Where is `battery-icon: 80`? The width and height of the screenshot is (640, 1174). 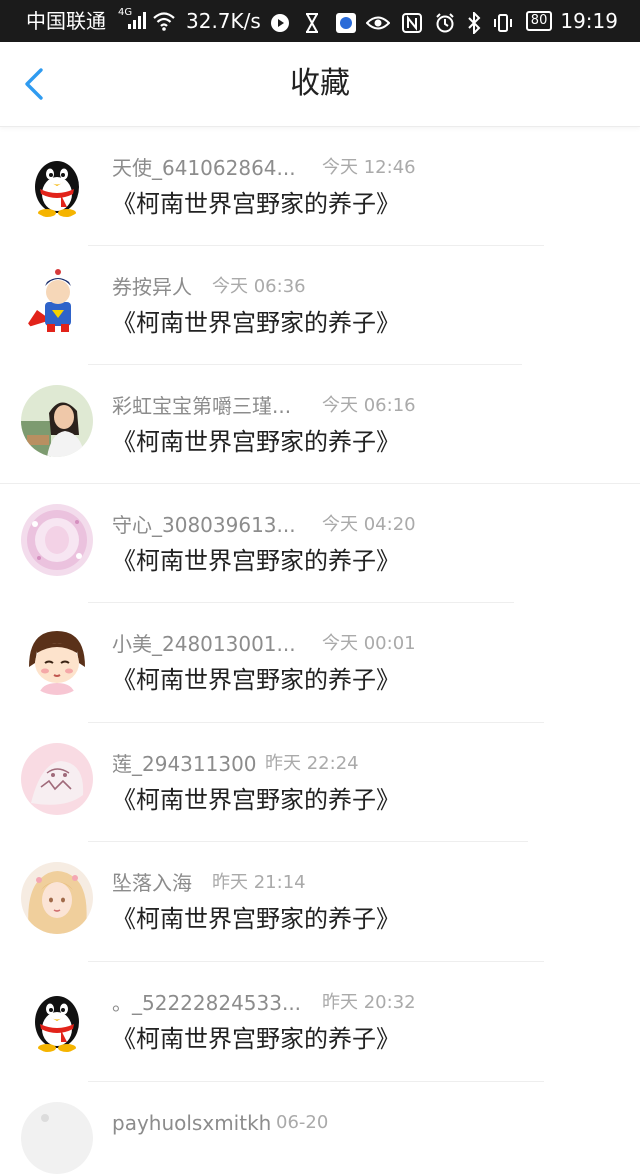
battery-icon: 80 is located at coordinates (539, 20).